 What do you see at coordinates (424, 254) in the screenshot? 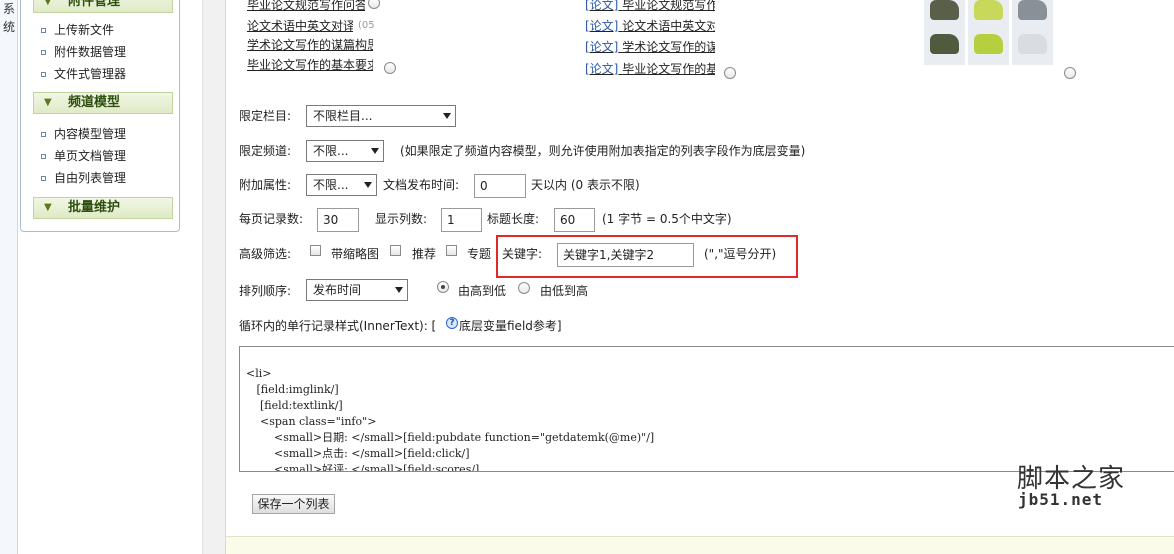
I see `recommend-checkbox-label: 推荐` at bounding box center [424, 254].